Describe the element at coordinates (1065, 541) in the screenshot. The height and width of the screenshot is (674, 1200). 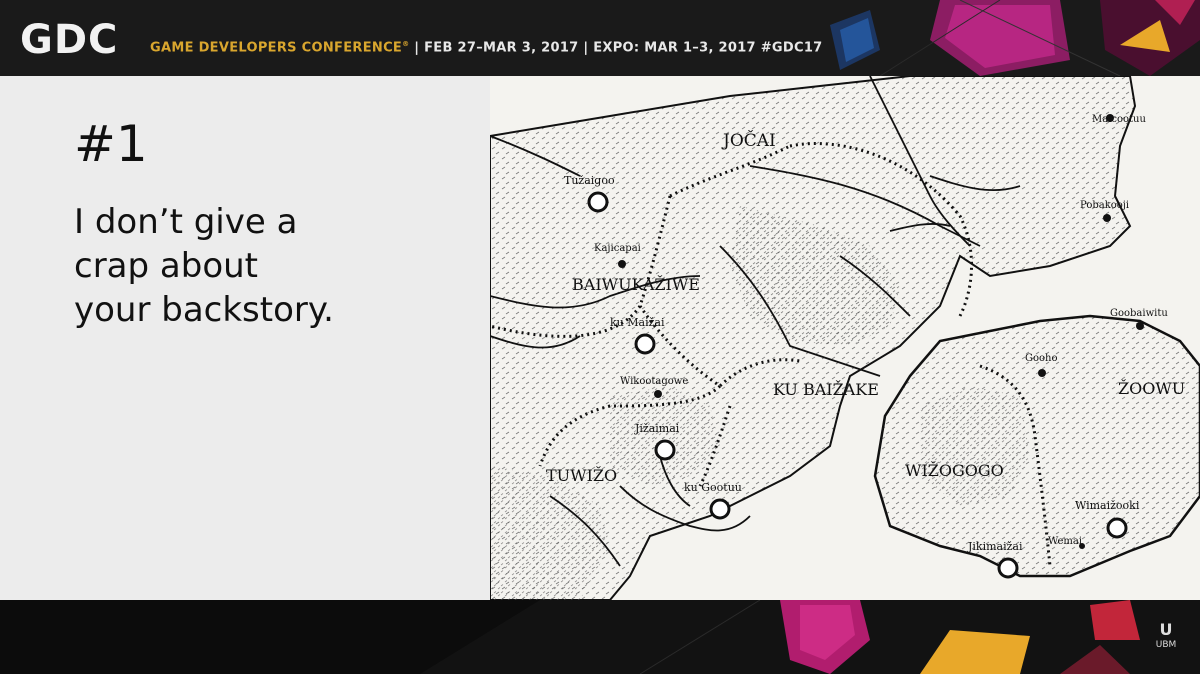
I see `map-place-label: Wemai` at that location.